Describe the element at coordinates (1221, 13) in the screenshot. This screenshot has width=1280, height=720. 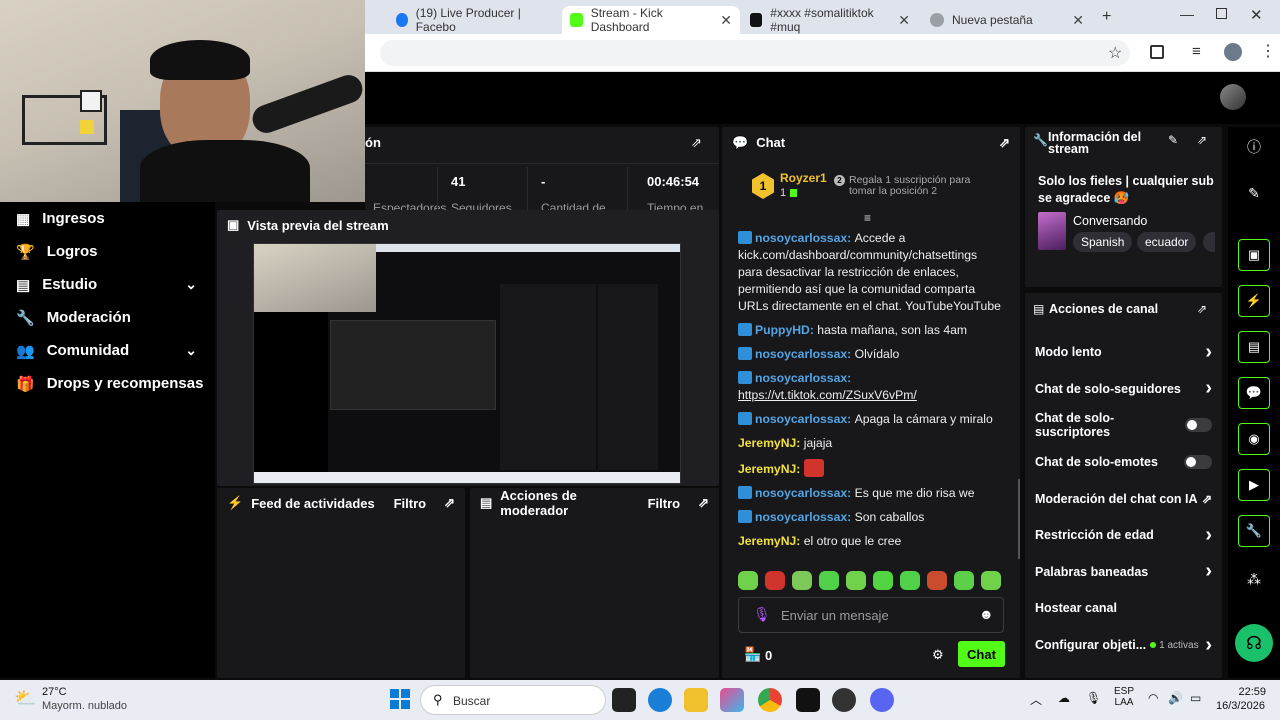
I see `maximize-icon` at that location.